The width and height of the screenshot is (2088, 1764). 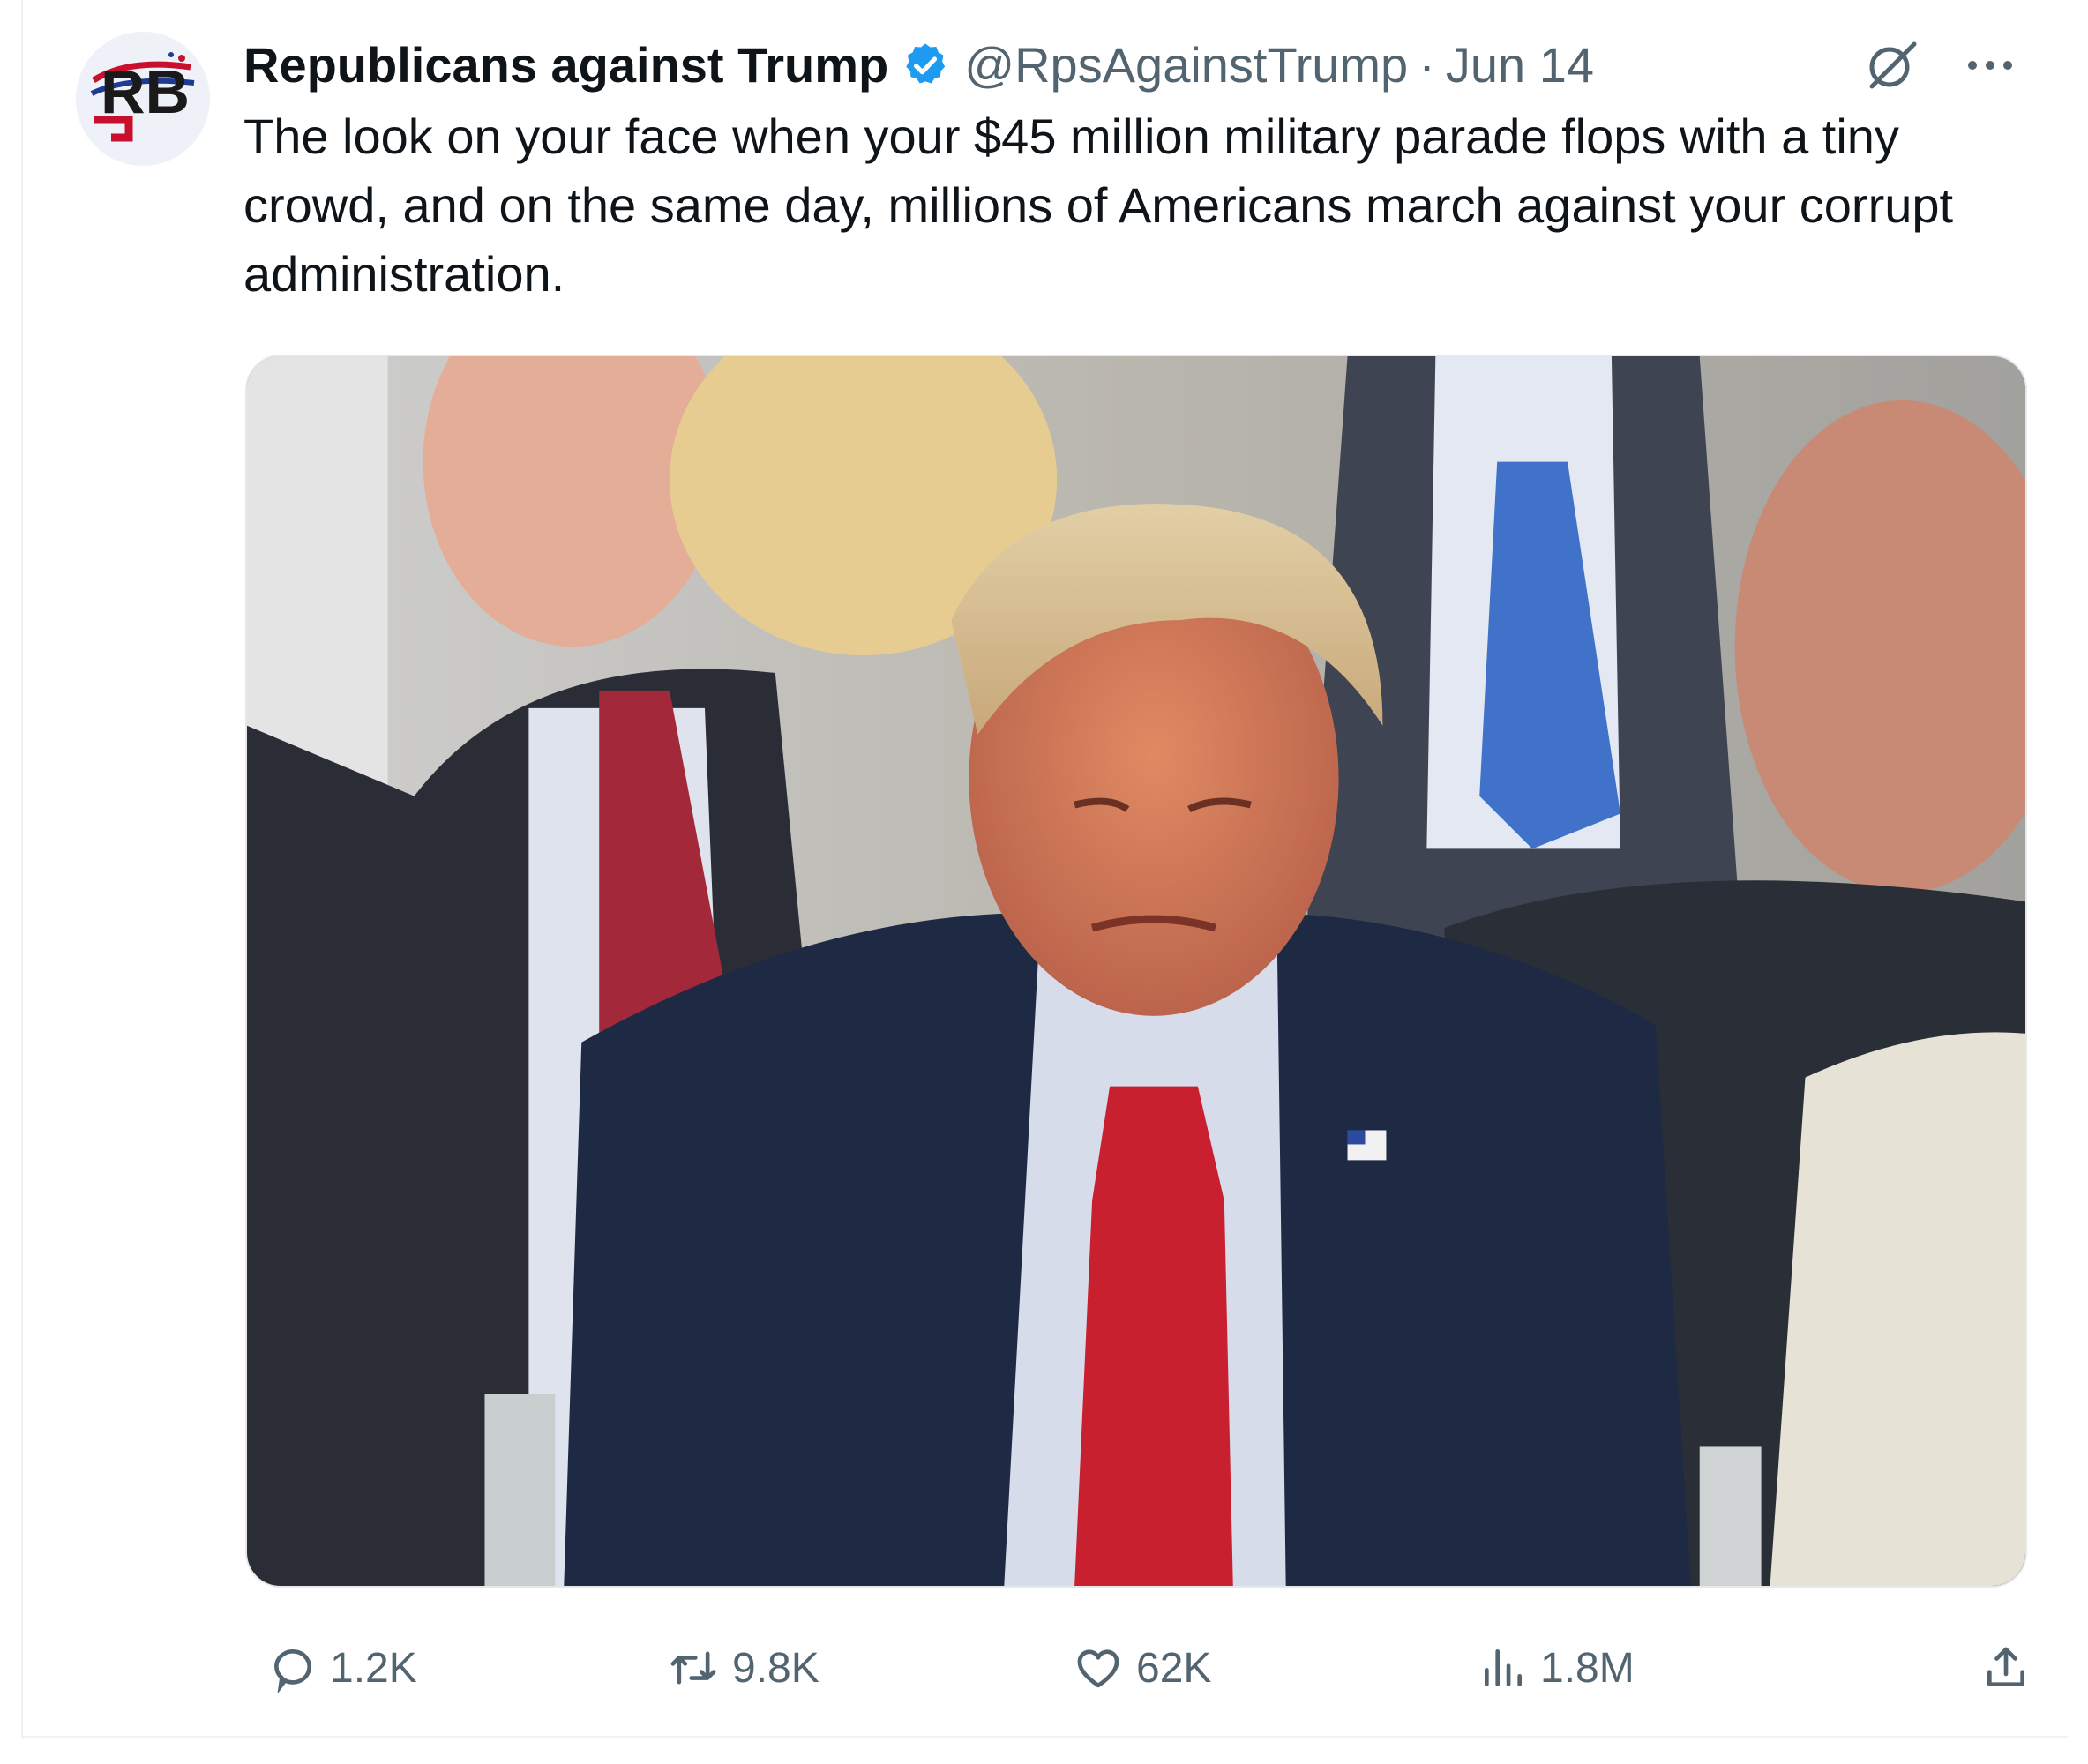 What do you see at coordinates (1939, 65) in the screenshot?
I see `header-actions` at bounding box center [1939, 65].